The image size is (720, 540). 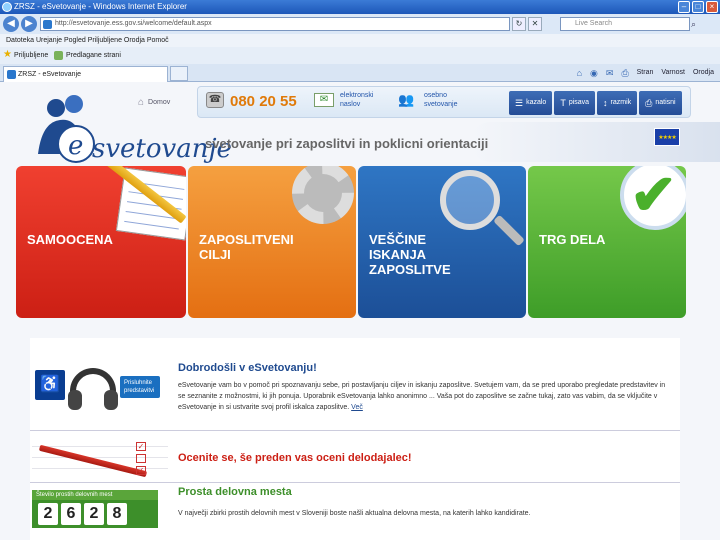 I want to click on people-icon: 👥, so click(x=408, y=100).